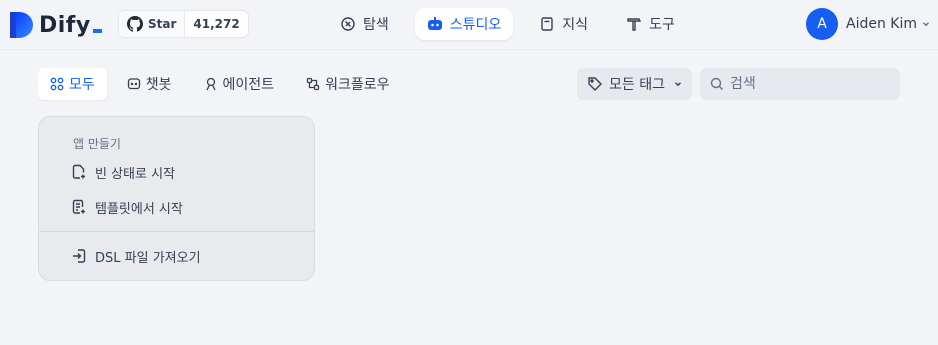  Describe the element at coordinates (176, 231) in the screenshot. I see `card-divider` at that location.